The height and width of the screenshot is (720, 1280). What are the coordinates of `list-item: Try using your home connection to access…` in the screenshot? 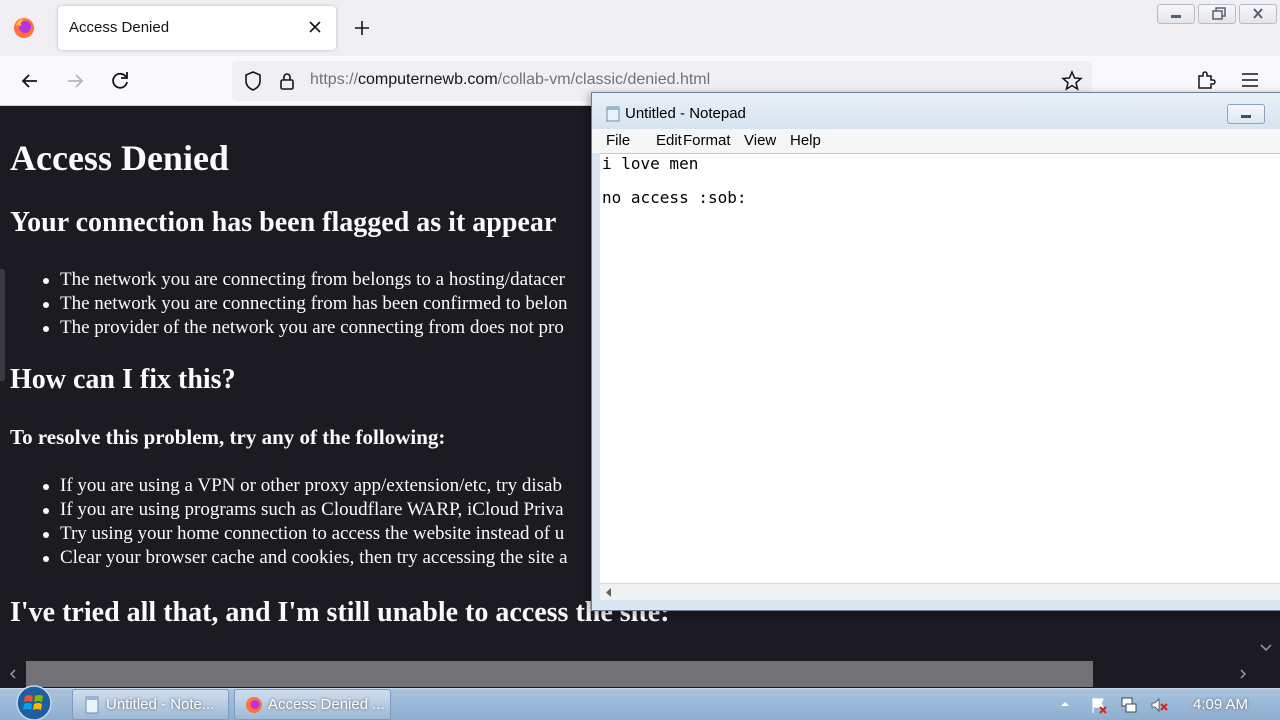 It's located at (304, 534).